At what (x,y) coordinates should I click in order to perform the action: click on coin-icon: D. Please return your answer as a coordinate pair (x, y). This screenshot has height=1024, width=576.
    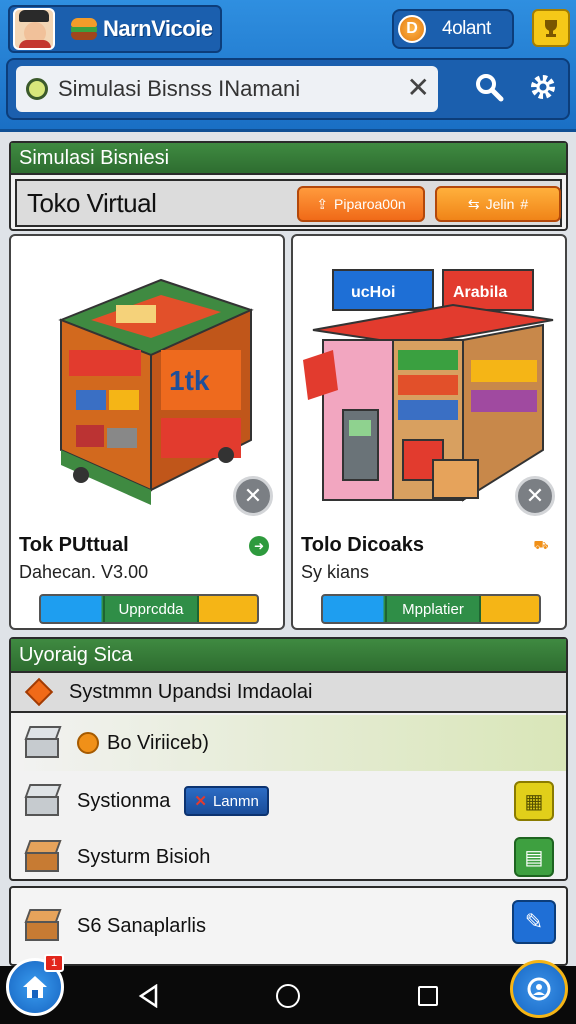
    Looking at the image, I should click on (412, 29).